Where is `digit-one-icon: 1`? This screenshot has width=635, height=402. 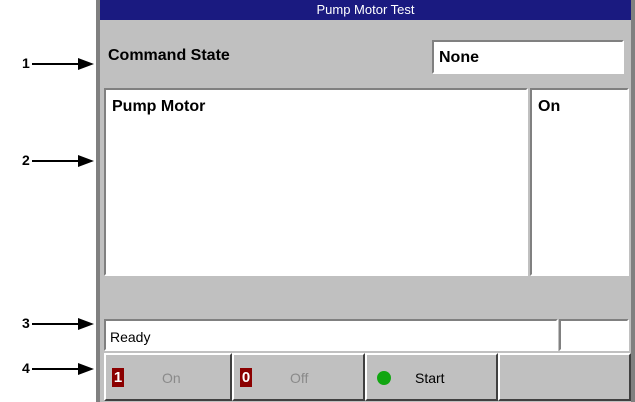
digit-one-icon: 1 is located at coordinates (118, 377).